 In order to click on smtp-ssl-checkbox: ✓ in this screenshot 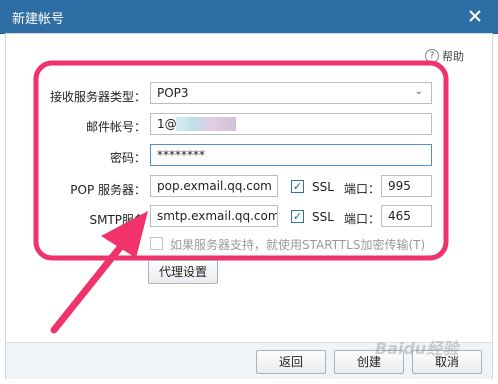, I will do `click(297, 216)`.